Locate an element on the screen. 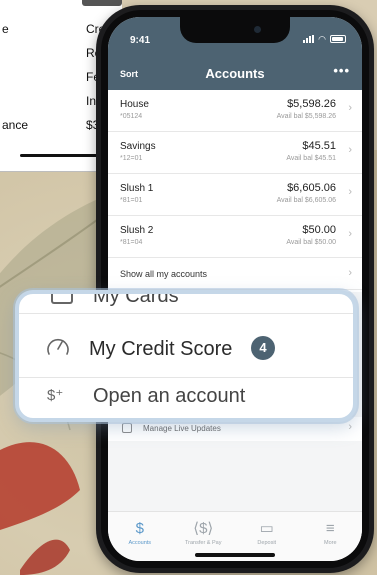 Image resolution: width=377 pixels, height=575 pixels. account-number: *05124 is located at coordinates (131, 116).